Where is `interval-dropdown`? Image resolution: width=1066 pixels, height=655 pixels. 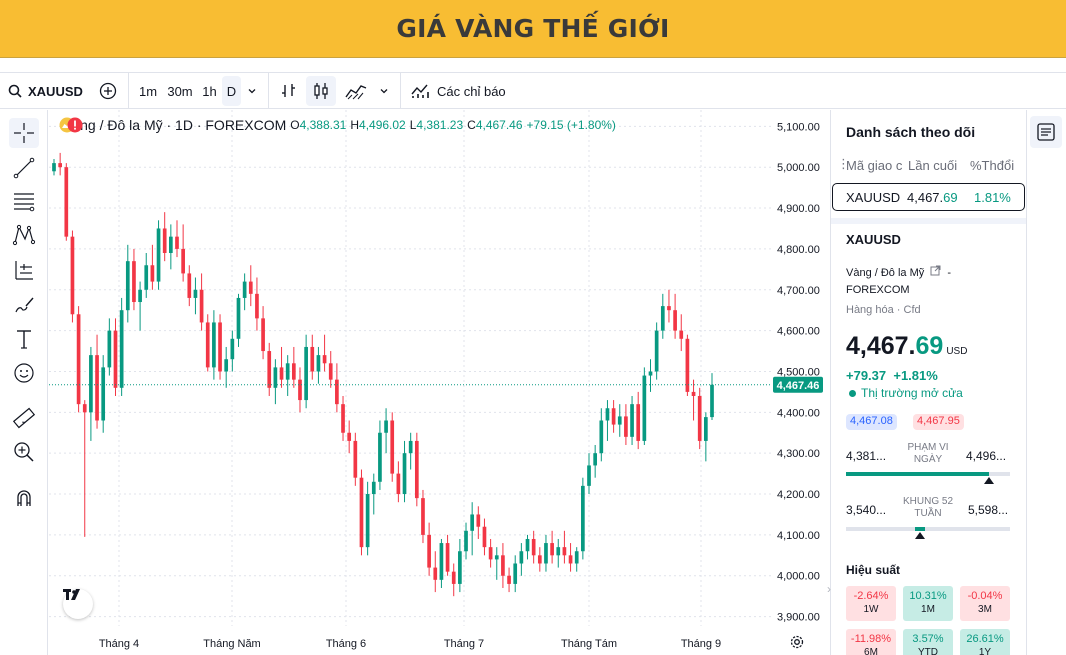 interval-dropdown is located at coordinates (252, 91).